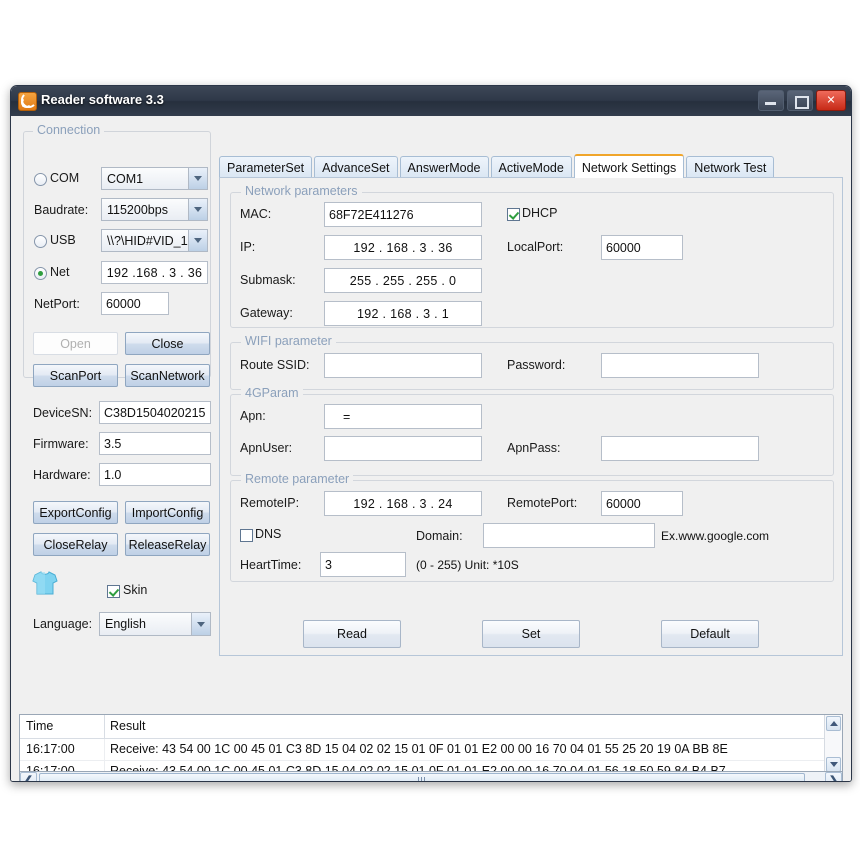 This screenshot has width=860, height=860. What do you see at coordinates (403, 416) in the screenshot?
I see `apn-input: =` at bounding box center [403, 416].